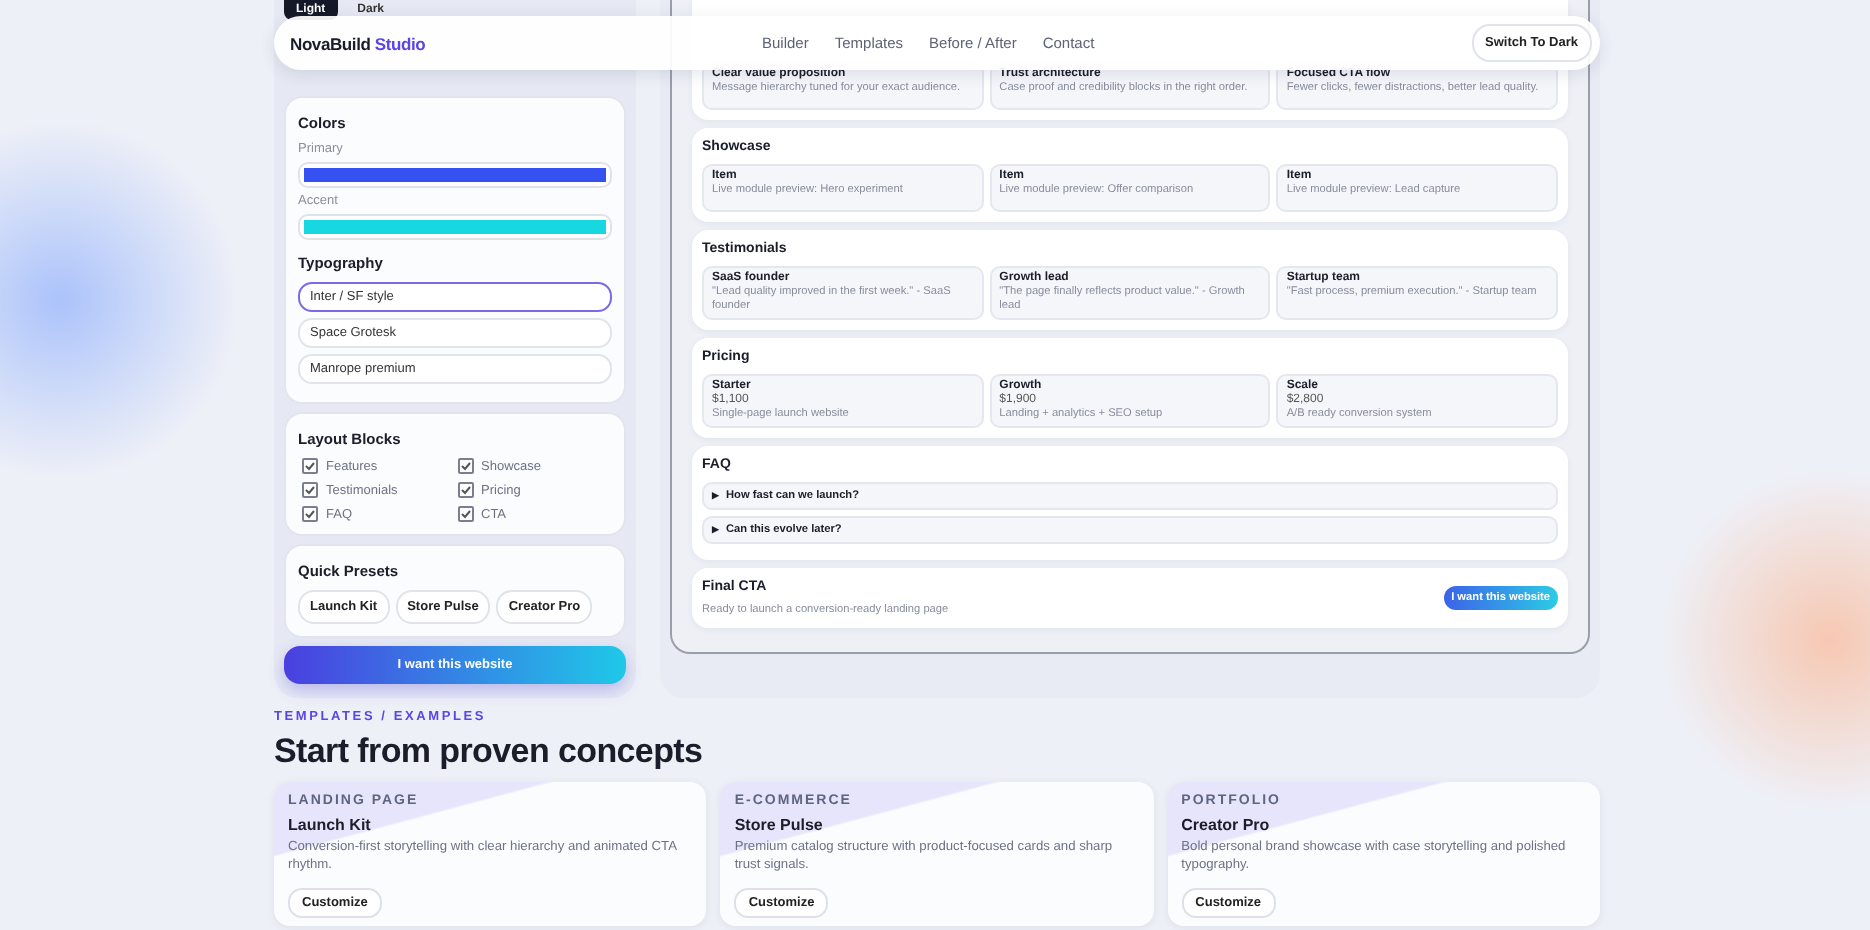 The height and width of the screenshot is (930, 1870). I want to click on template-title: Launch Kit, so click(330, 825).